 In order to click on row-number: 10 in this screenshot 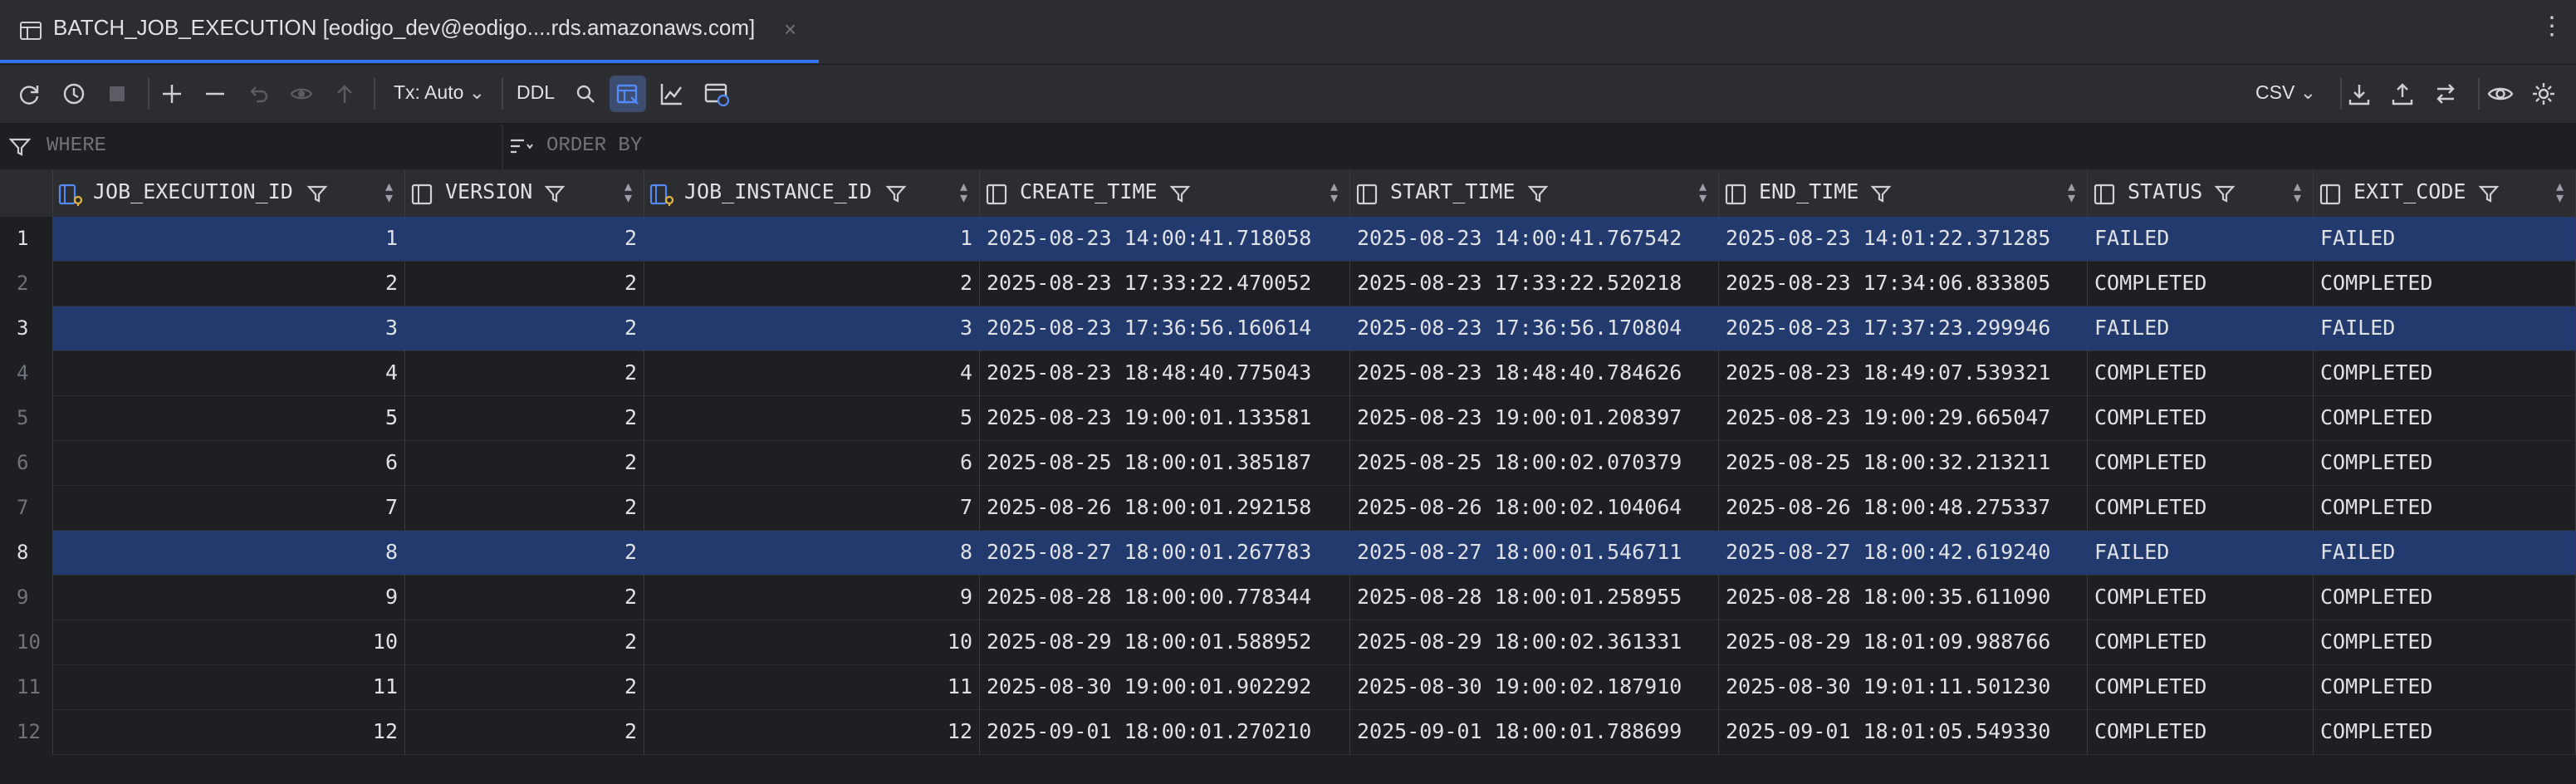, I will do `click(27, 642)`.